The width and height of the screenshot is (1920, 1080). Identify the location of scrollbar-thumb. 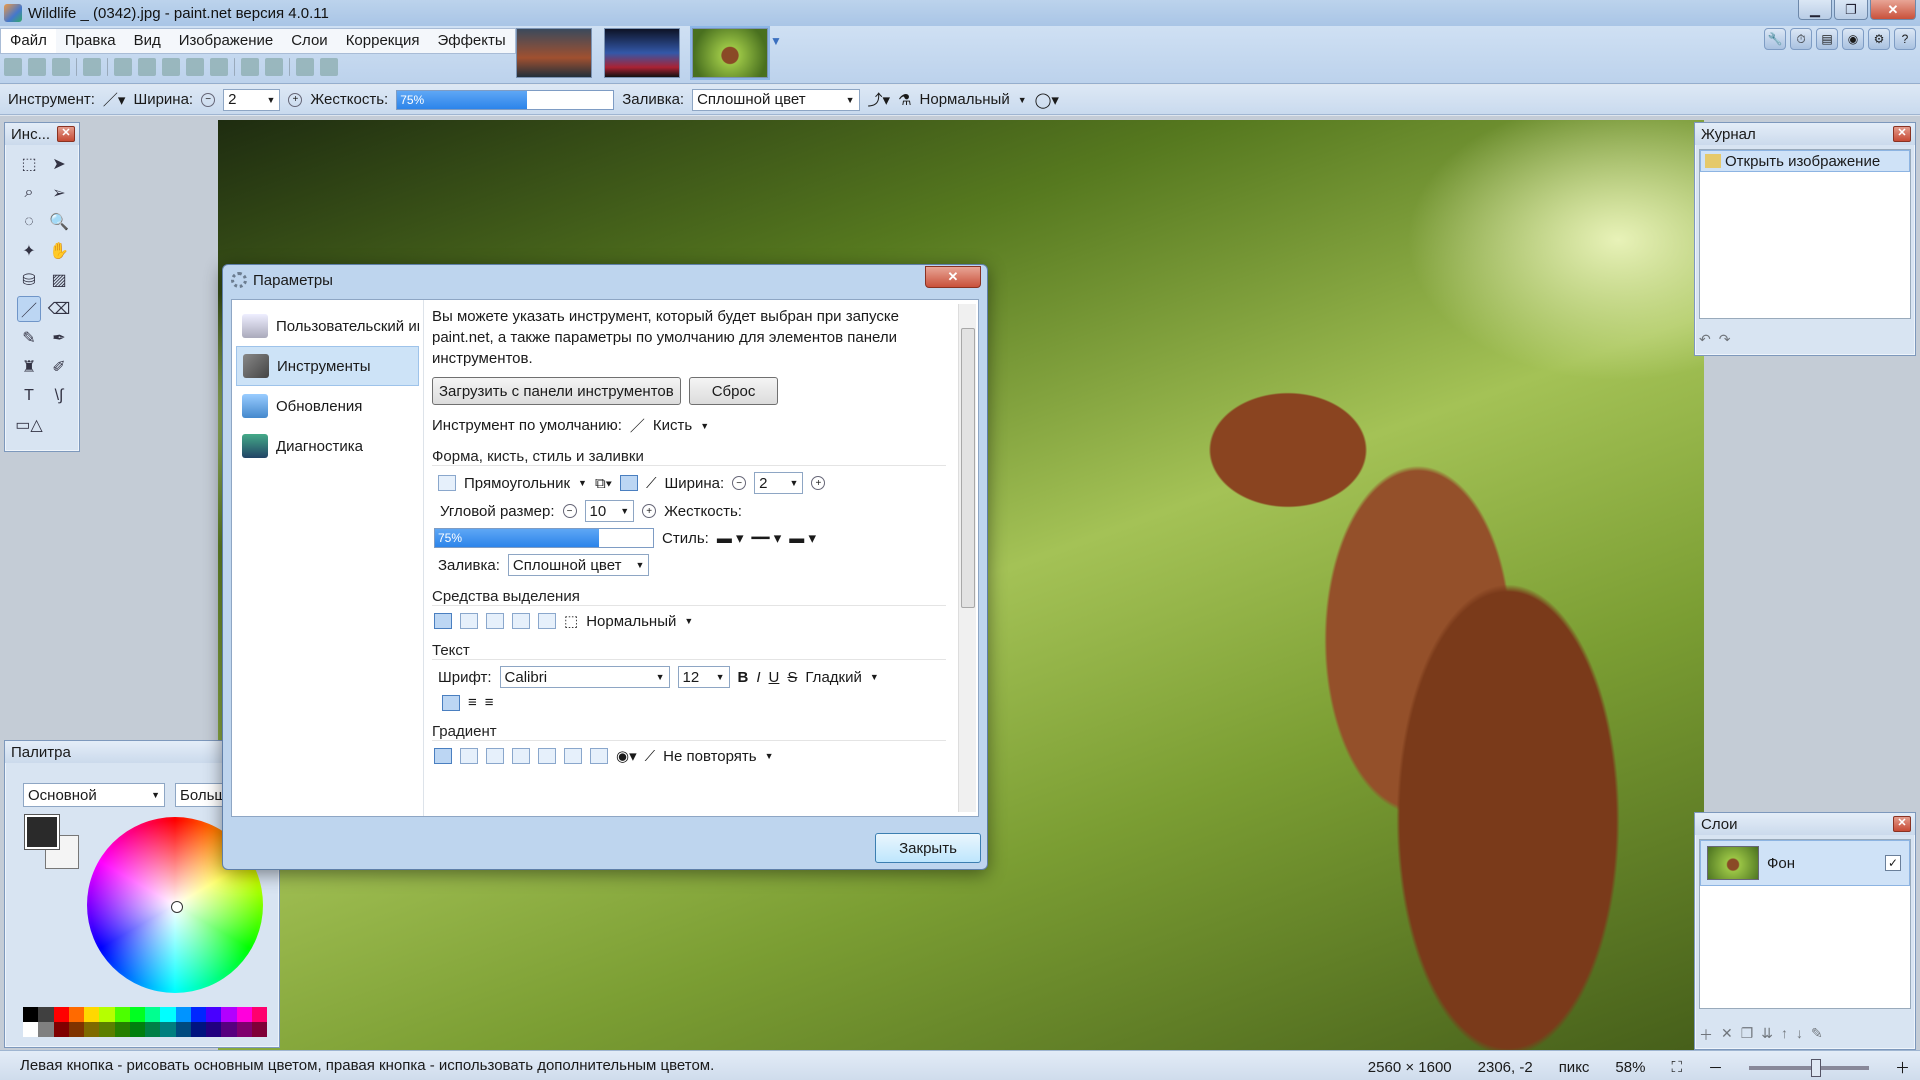
(968, 468).